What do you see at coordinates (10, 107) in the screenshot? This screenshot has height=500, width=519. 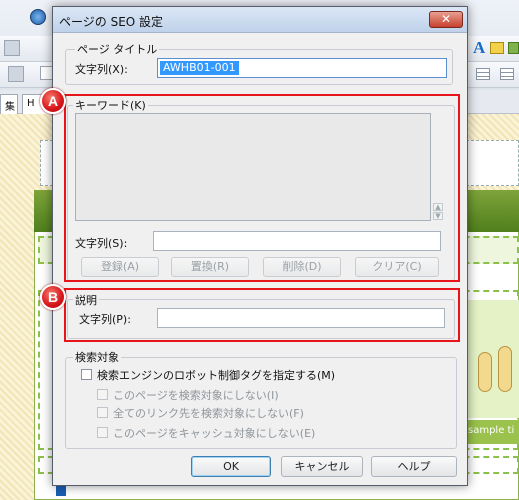 I see `tab-label: 集` at bounding box center [10, 107].